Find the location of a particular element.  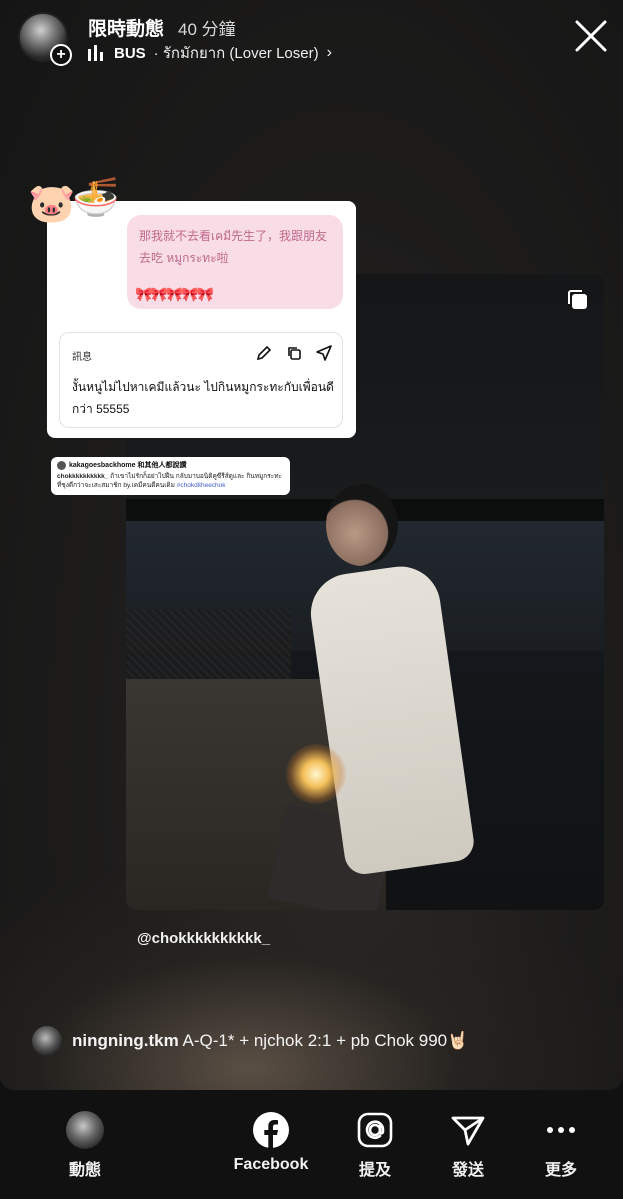

more-icon is located at coordinates (561, 1130).